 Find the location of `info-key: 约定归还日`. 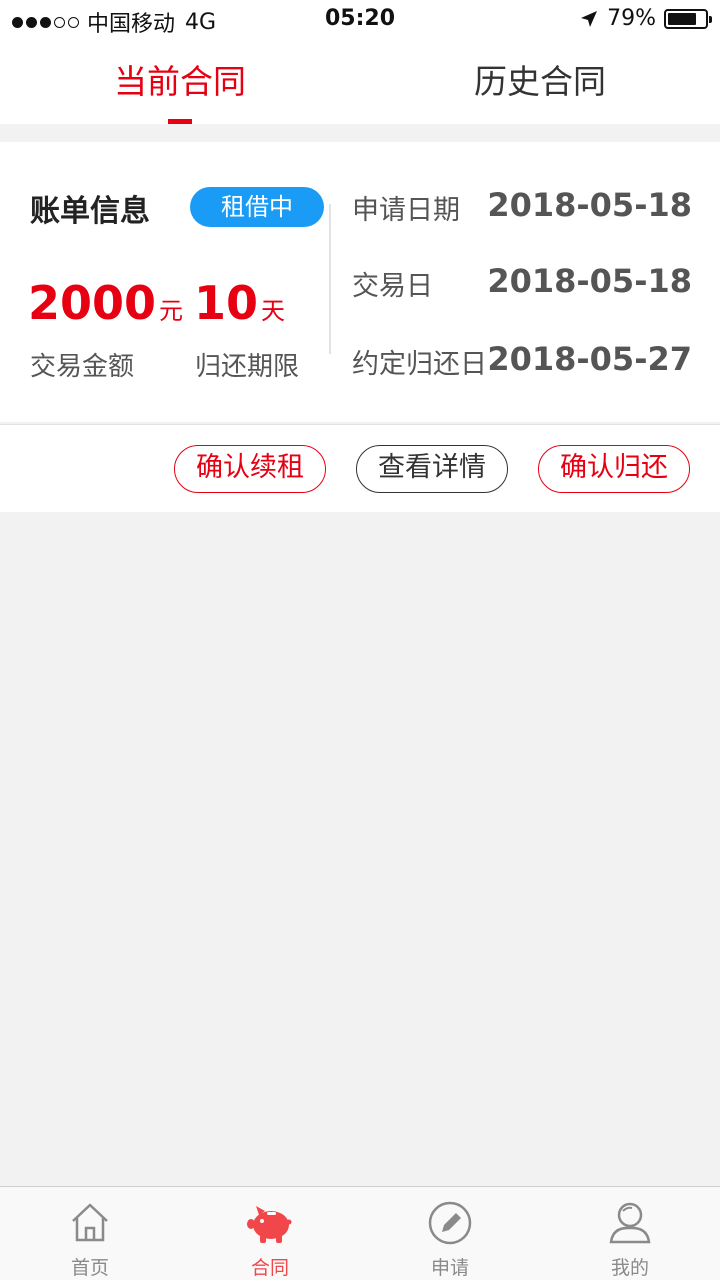

info-key: 约定归还日 is located at coordinates (419, 364).